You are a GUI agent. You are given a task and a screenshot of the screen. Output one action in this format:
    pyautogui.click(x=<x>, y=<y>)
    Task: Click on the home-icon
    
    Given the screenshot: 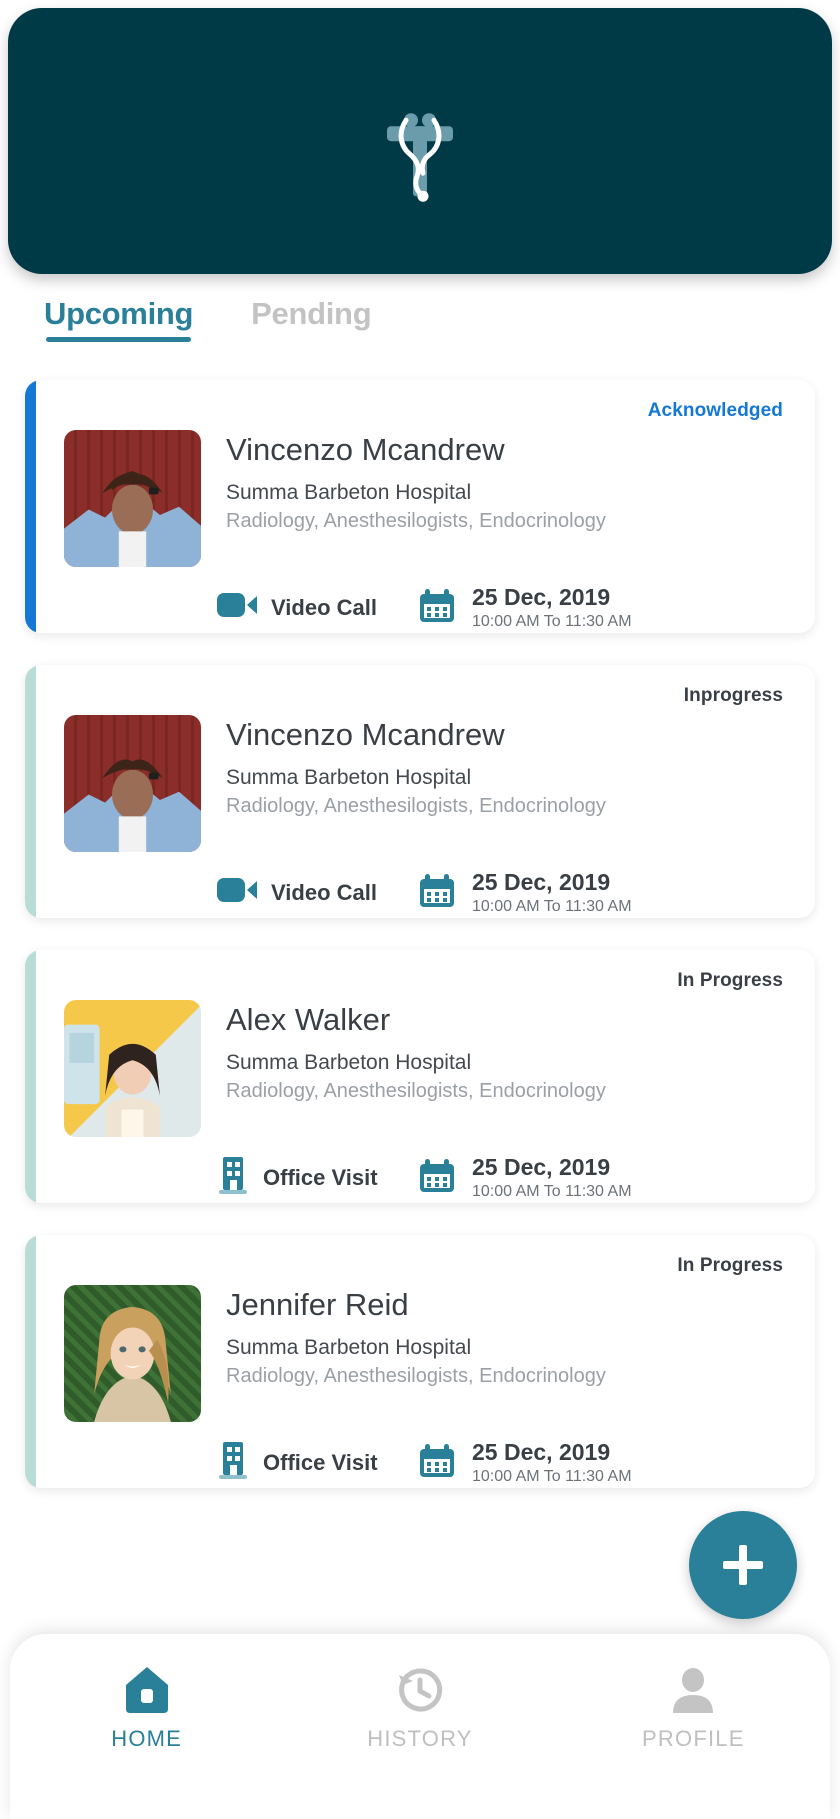 What is the action you would take?
    pyautogui.click(x=147, y=1690)
    